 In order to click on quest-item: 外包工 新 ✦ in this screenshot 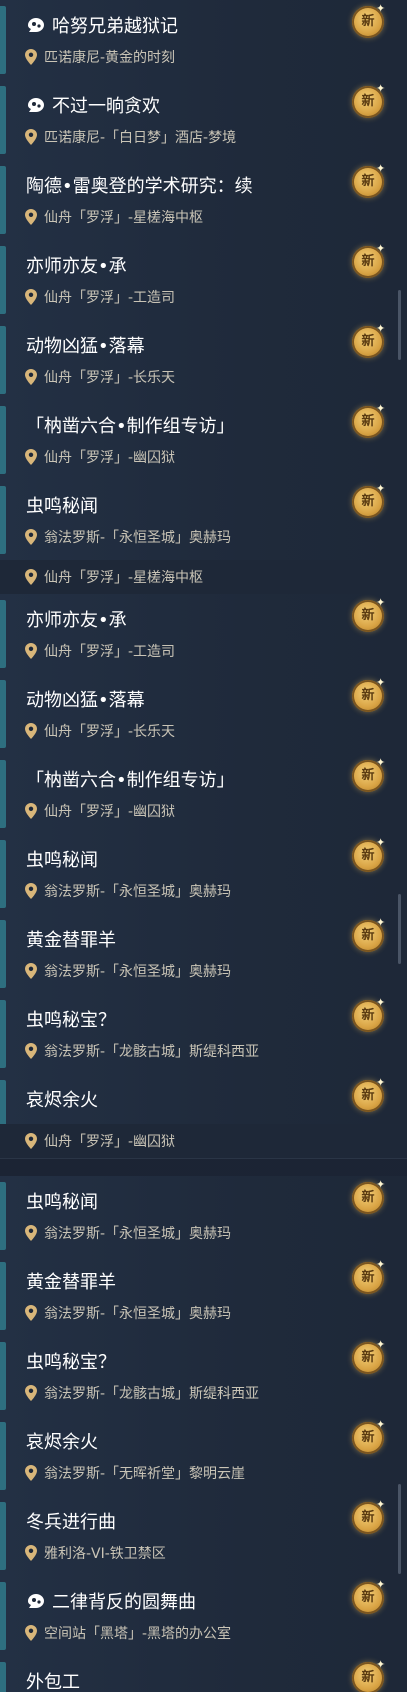, I will do `click(203, 1674)`.